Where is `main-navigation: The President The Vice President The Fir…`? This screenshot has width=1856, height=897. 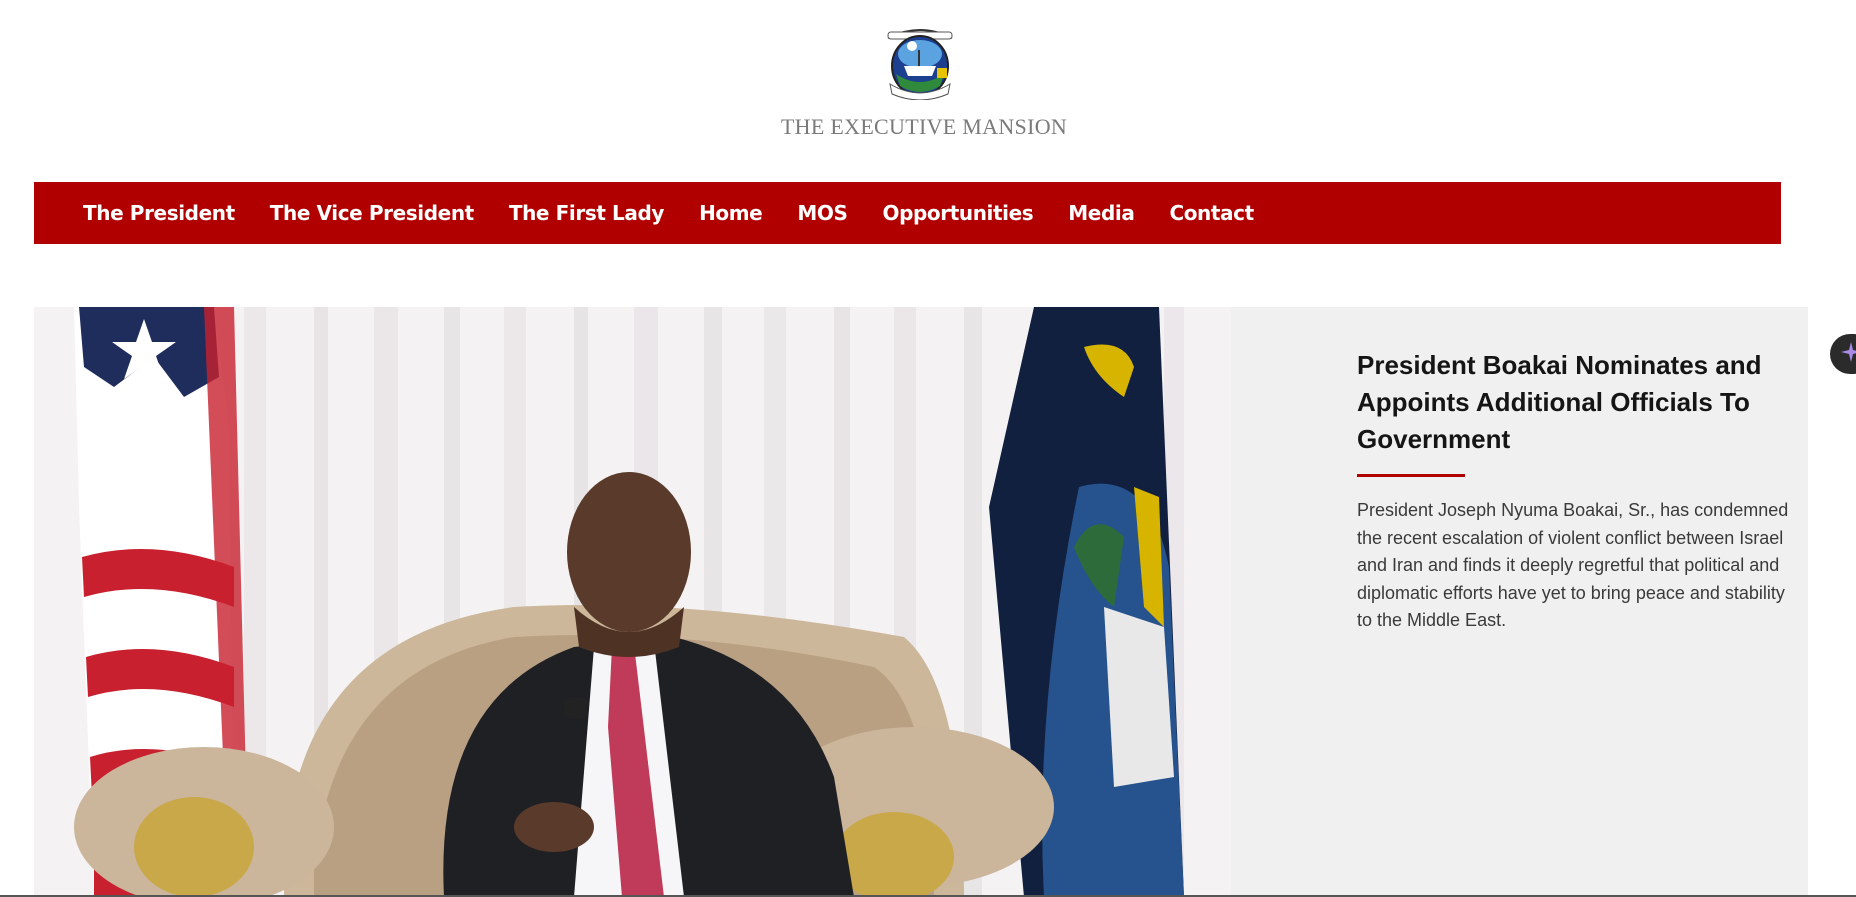
main-navigation: The President The Vice President The Fir… is located at coordinates (907, 213).